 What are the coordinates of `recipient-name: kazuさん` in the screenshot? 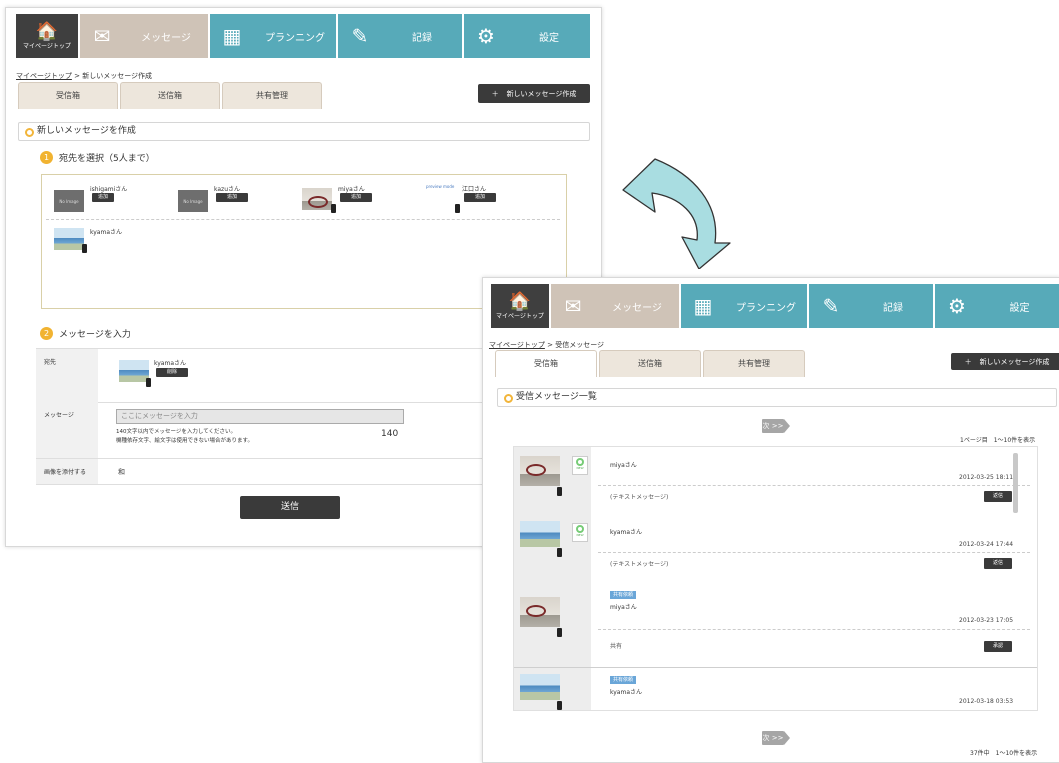 It's located at (227, 189).